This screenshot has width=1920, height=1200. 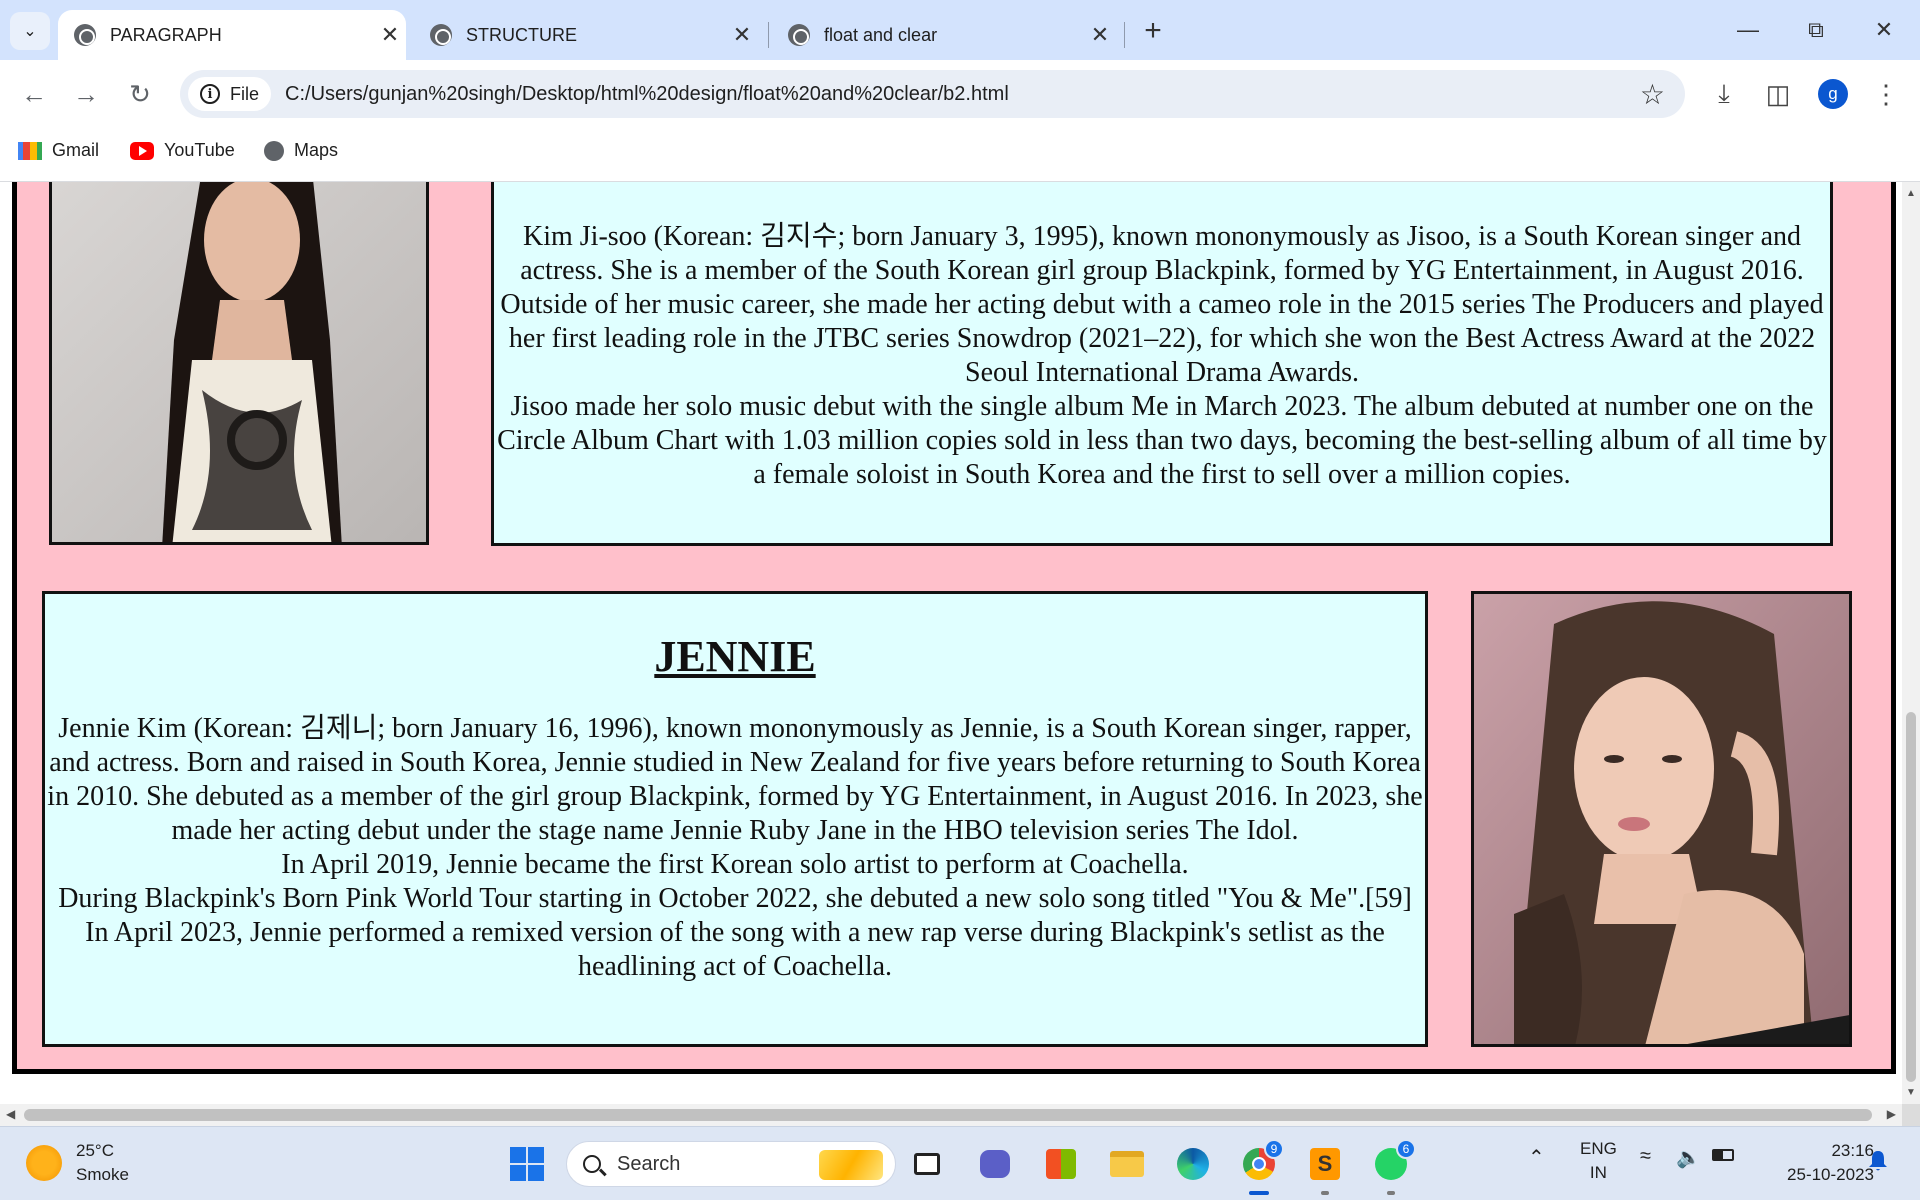 I want to click on more-menu-icon: ⋮, so click(x=1886, y=94).